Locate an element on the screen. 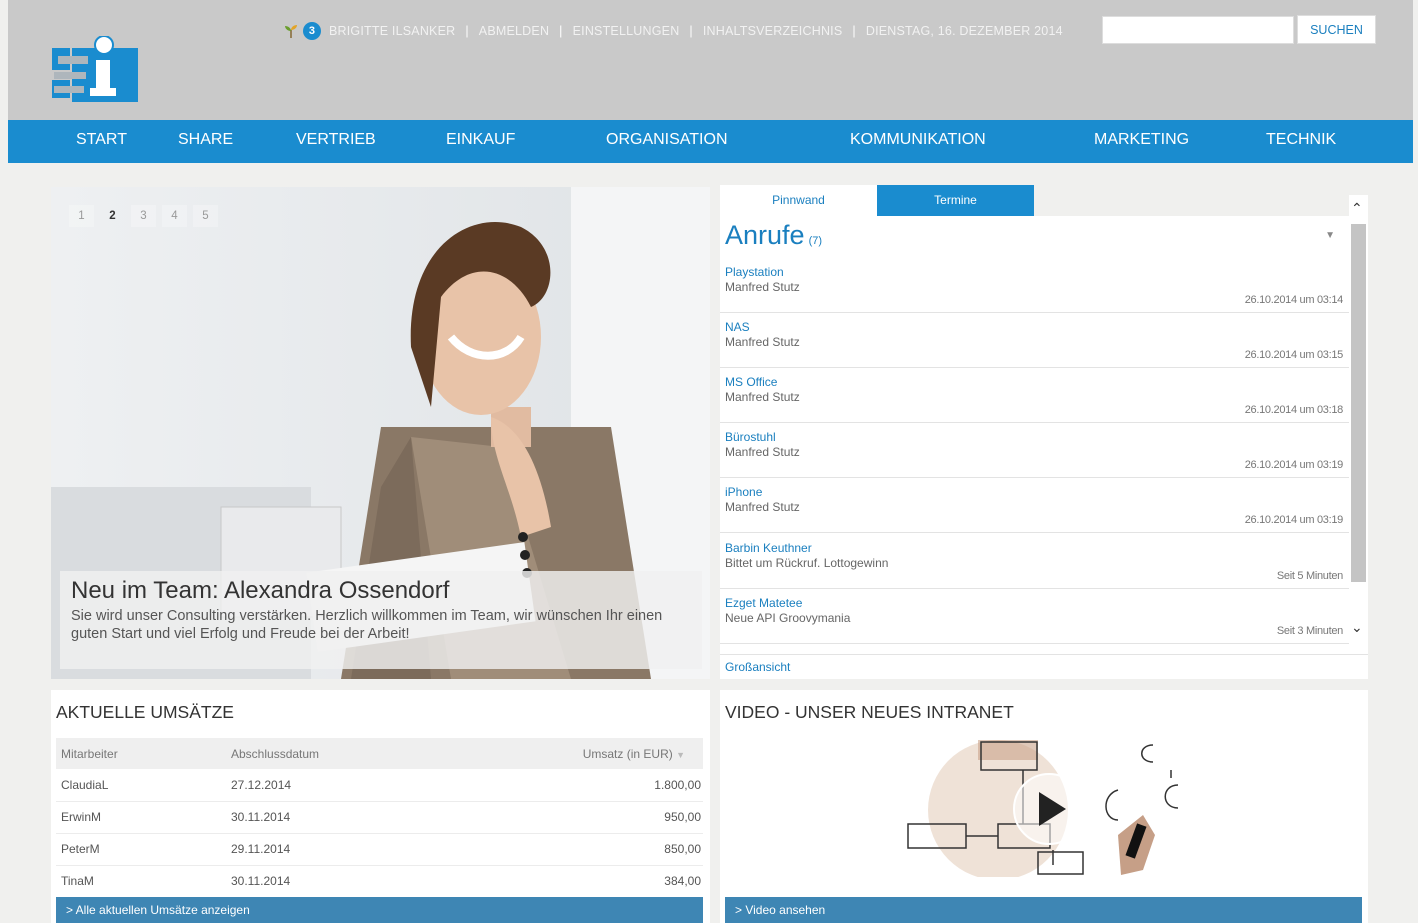  intranet-logo is located at coordinates (97, 70).